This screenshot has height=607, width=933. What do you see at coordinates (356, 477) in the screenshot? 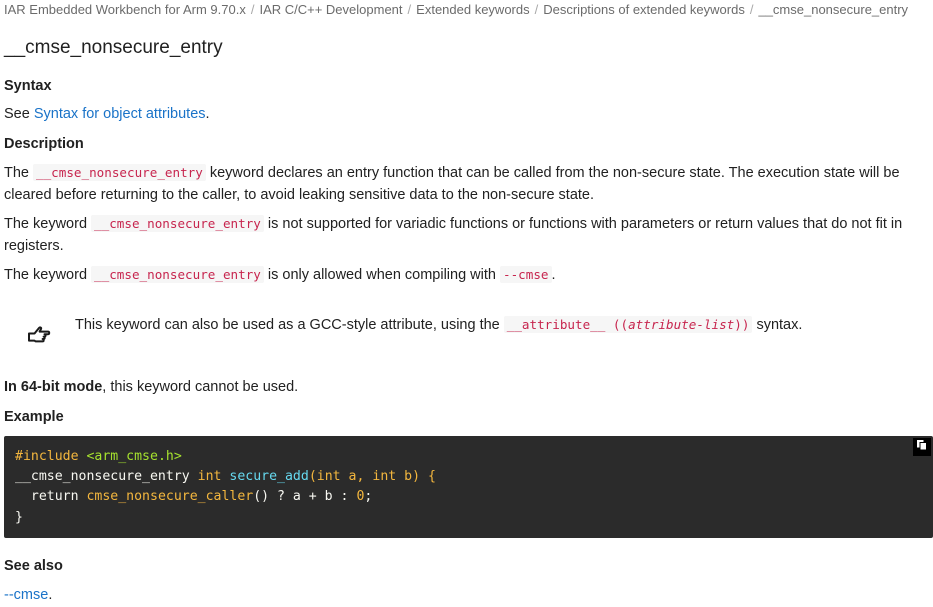
I see `code-param-a: a,` at bounding box center [356, 477].